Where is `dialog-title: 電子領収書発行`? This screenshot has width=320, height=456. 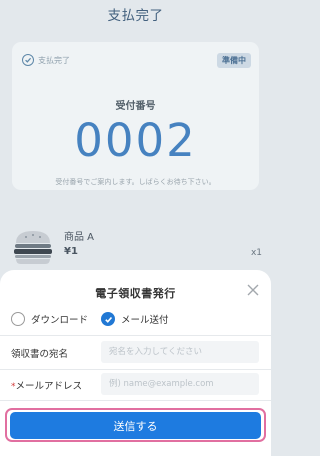 dialog-title: 電子領収書発行 is located at coordinates (135, 293).